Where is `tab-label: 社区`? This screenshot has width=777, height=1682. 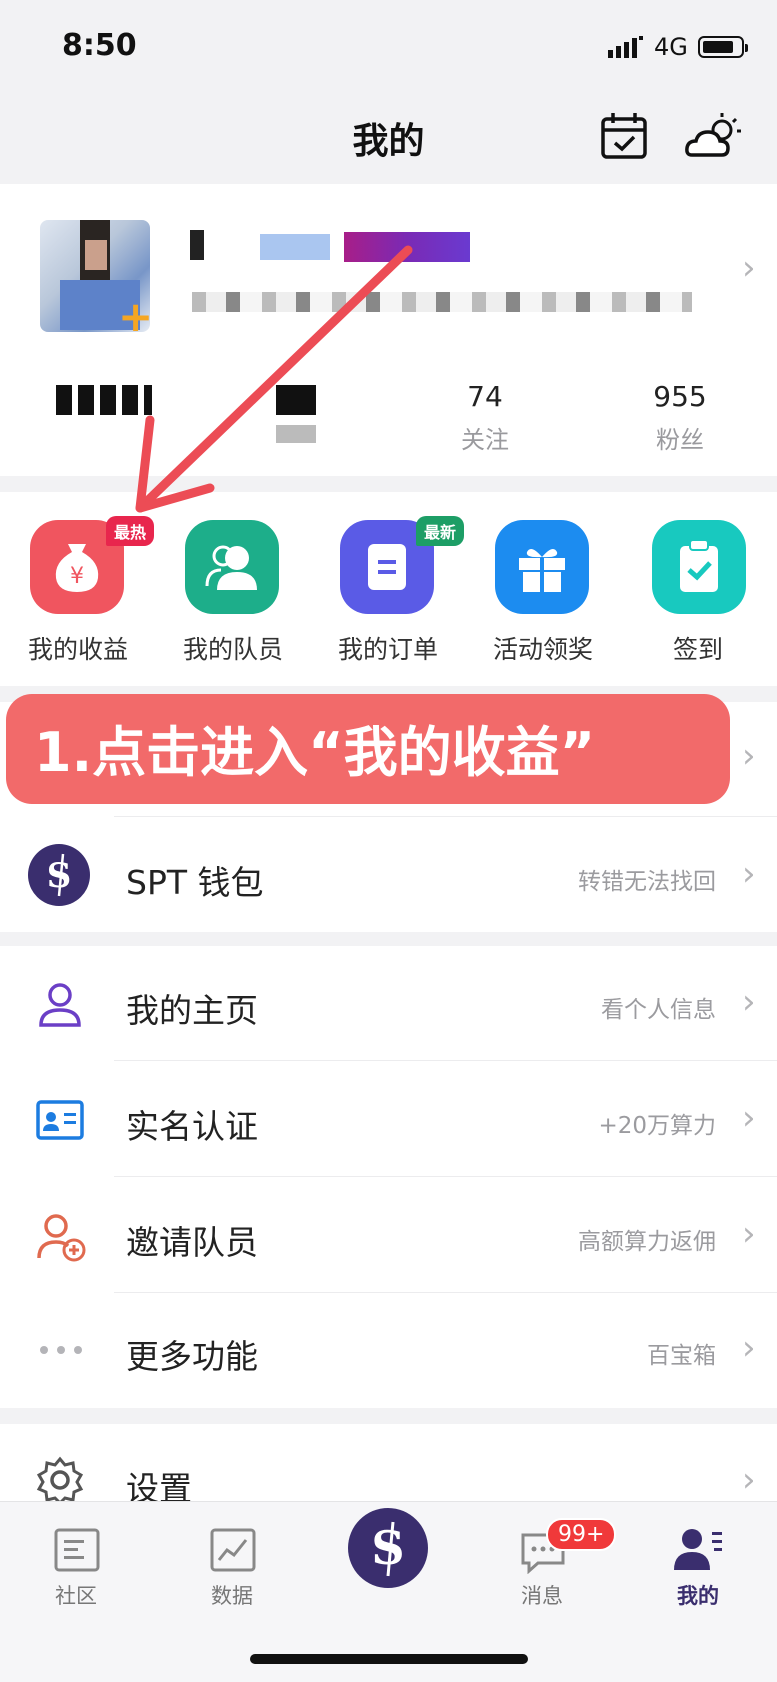
tab-label: 社区 is located at coordinates (76, 1596).